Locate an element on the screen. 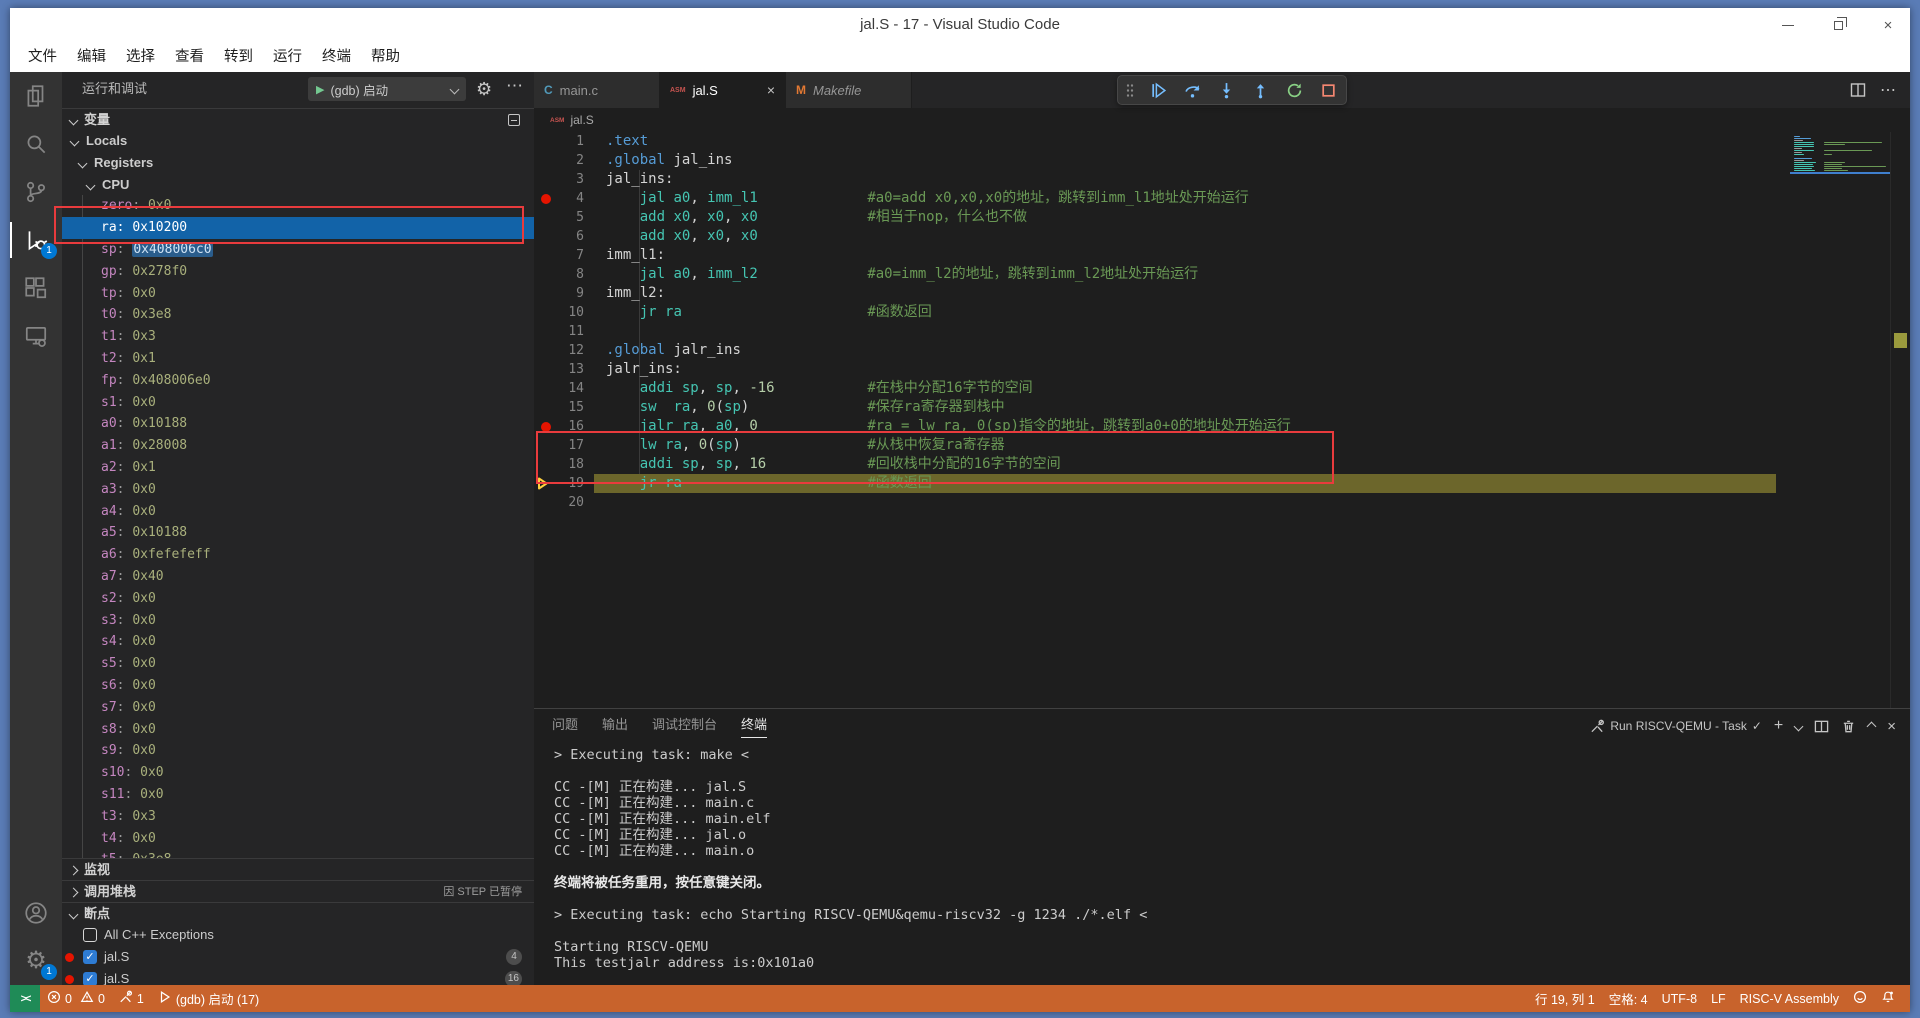  tasks-status: 1 is located at coordinates (131, 998).